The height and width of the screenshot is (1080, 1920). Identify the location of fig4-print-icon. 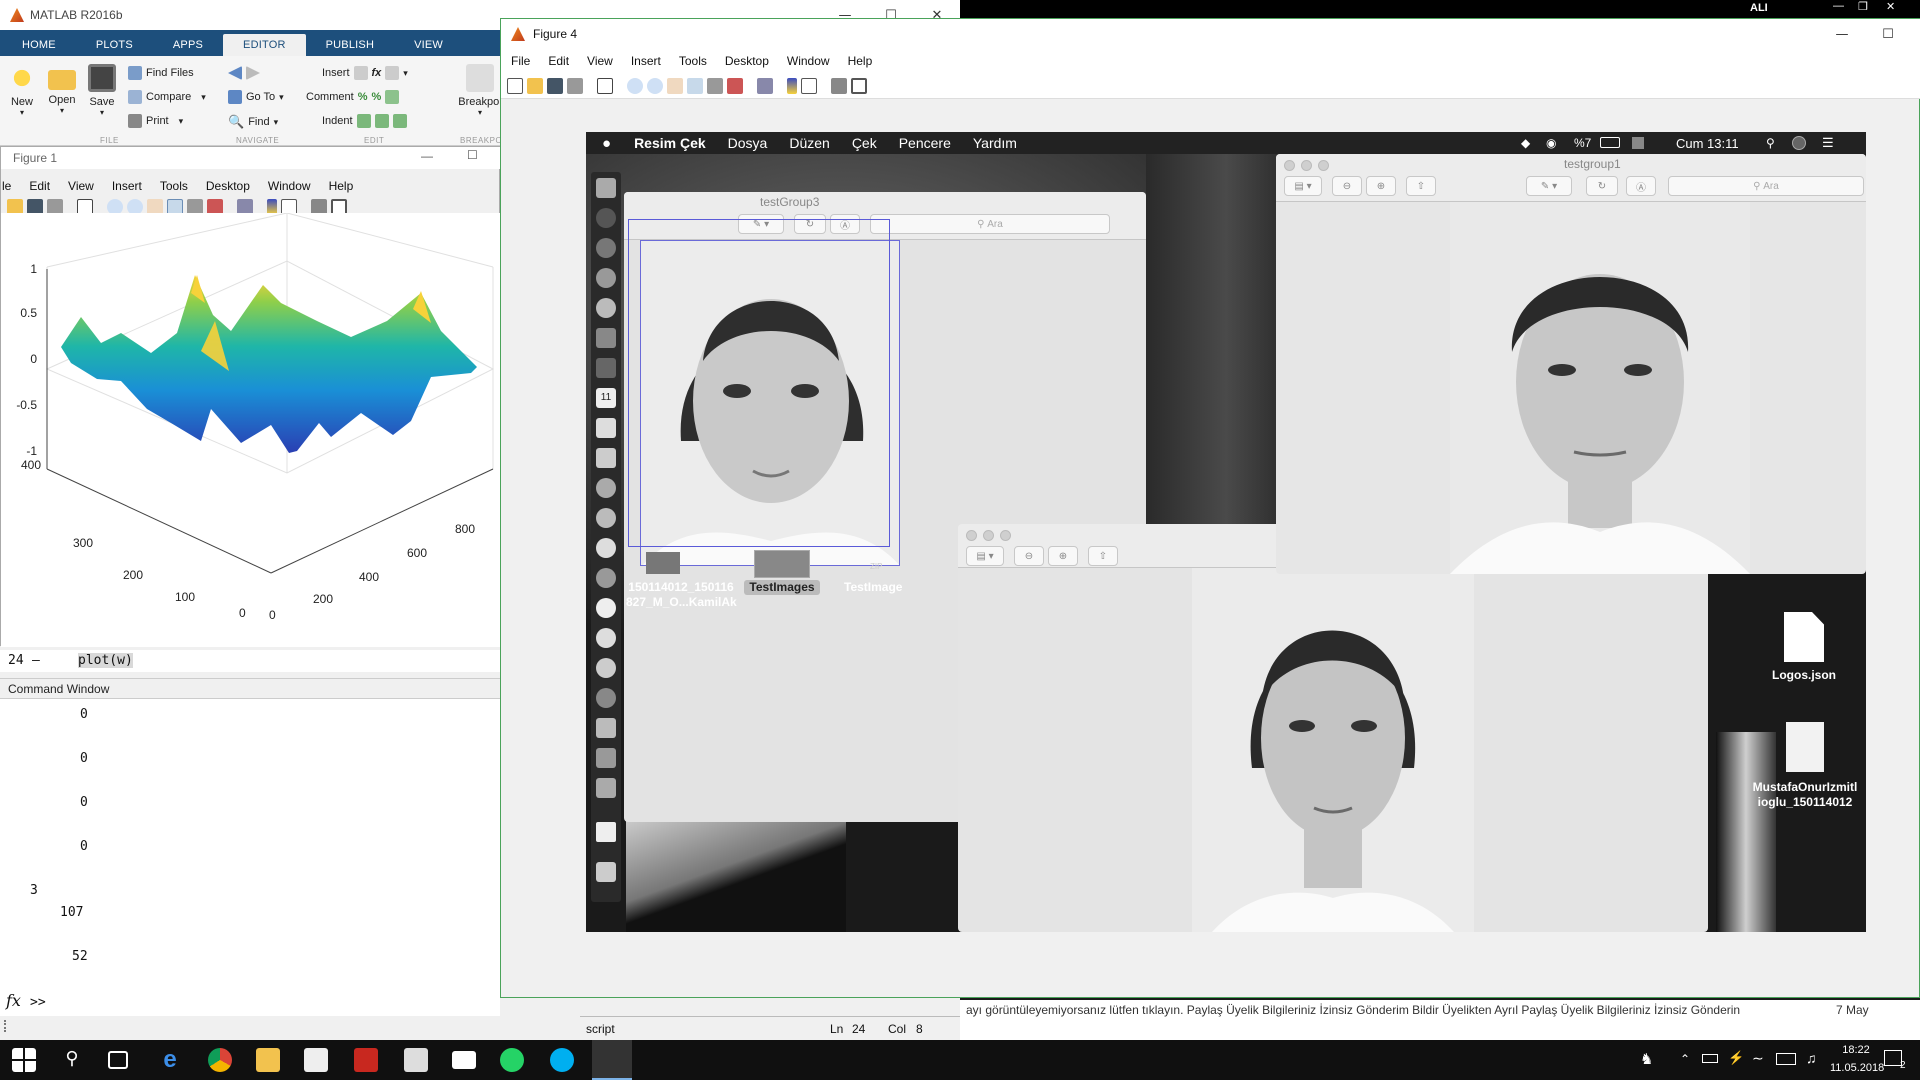
(575, 85).